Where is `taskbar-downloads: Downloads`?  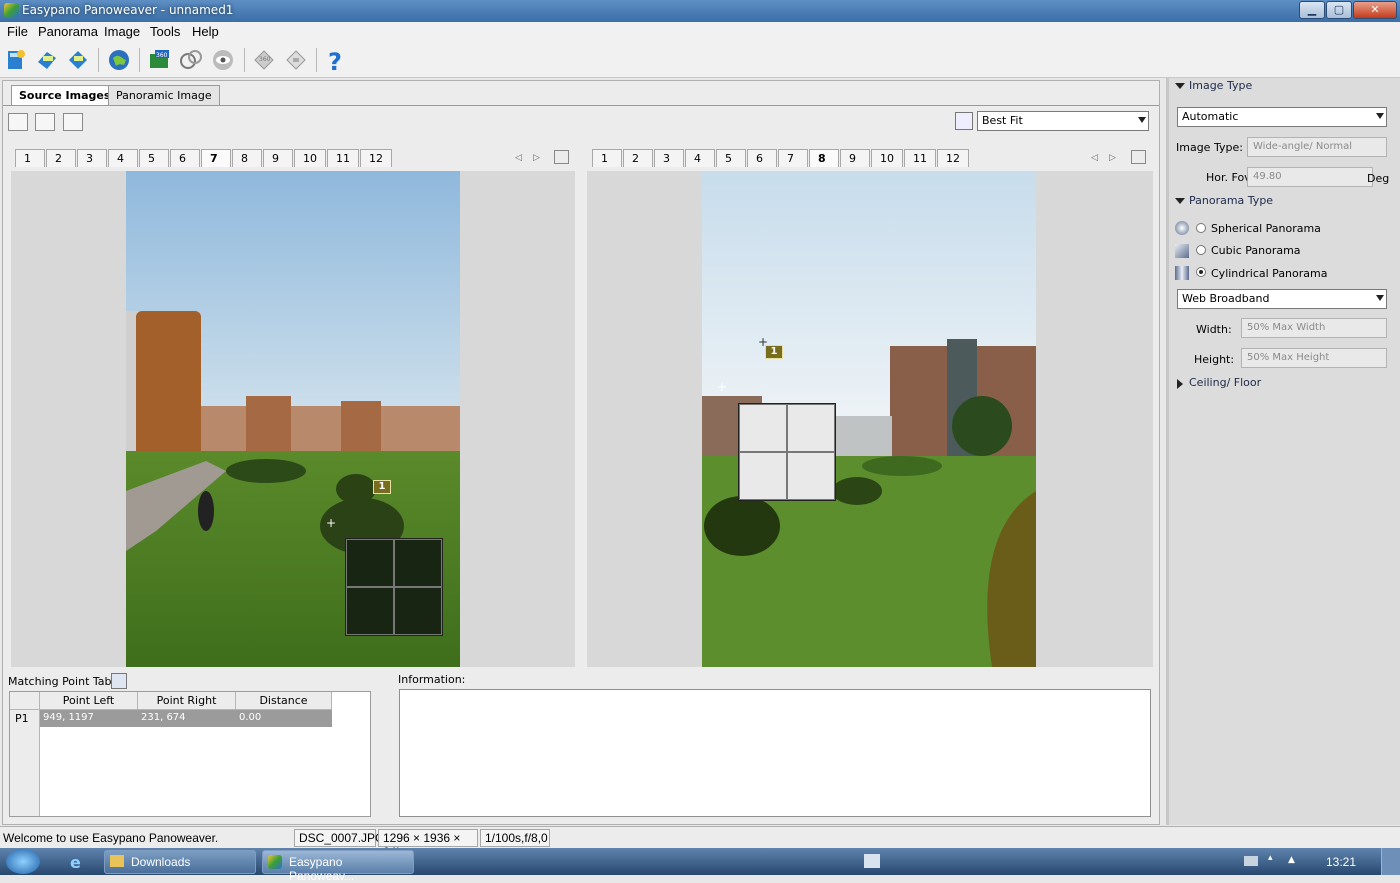 taskbar-downloads: Downloads is located at coordinates (180, 862).